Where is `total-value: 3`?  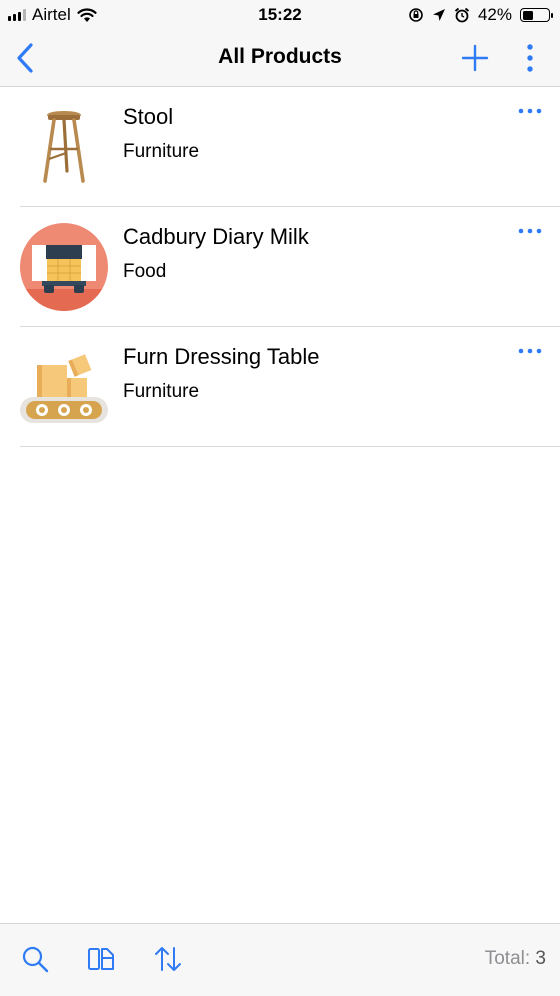 total-value: 3 is located at coordinates (540, 958).